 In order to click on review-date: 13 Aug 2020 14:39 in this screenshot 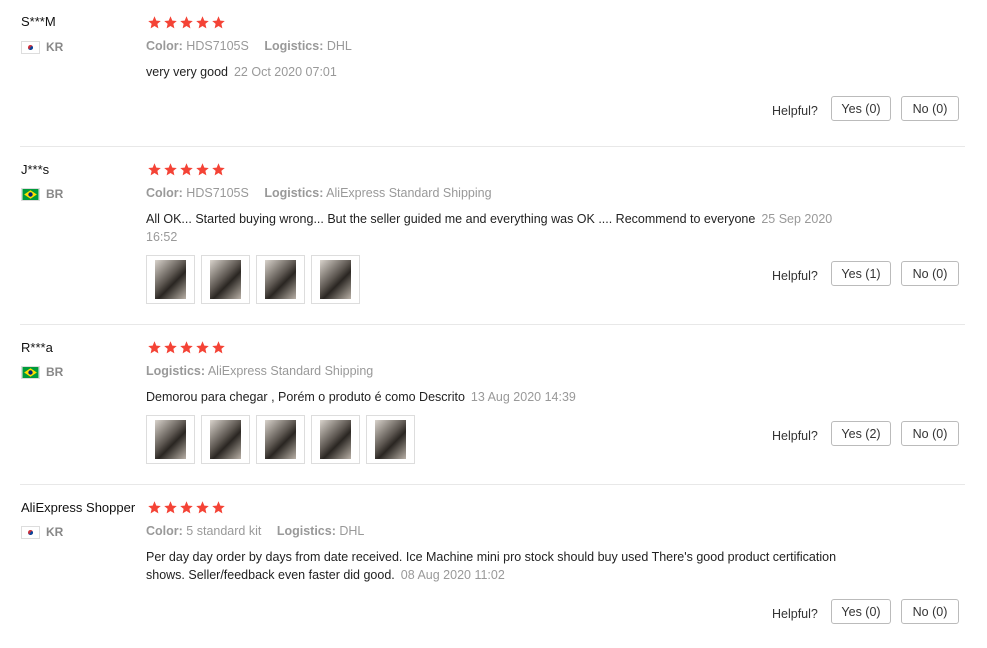, I will do `click(523, 397)`.